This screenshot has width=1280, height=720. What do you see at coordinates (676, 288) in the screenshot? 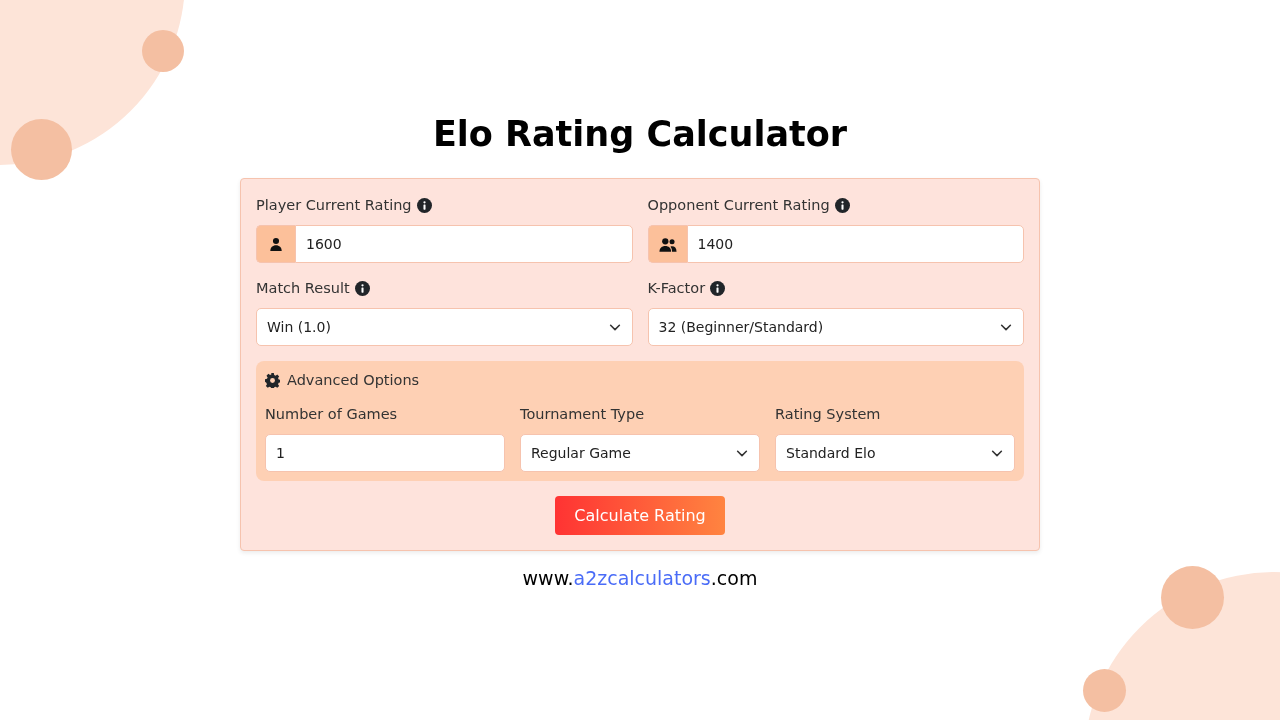
I see `field-label: K-Factor` at bounding box center [676, 288].